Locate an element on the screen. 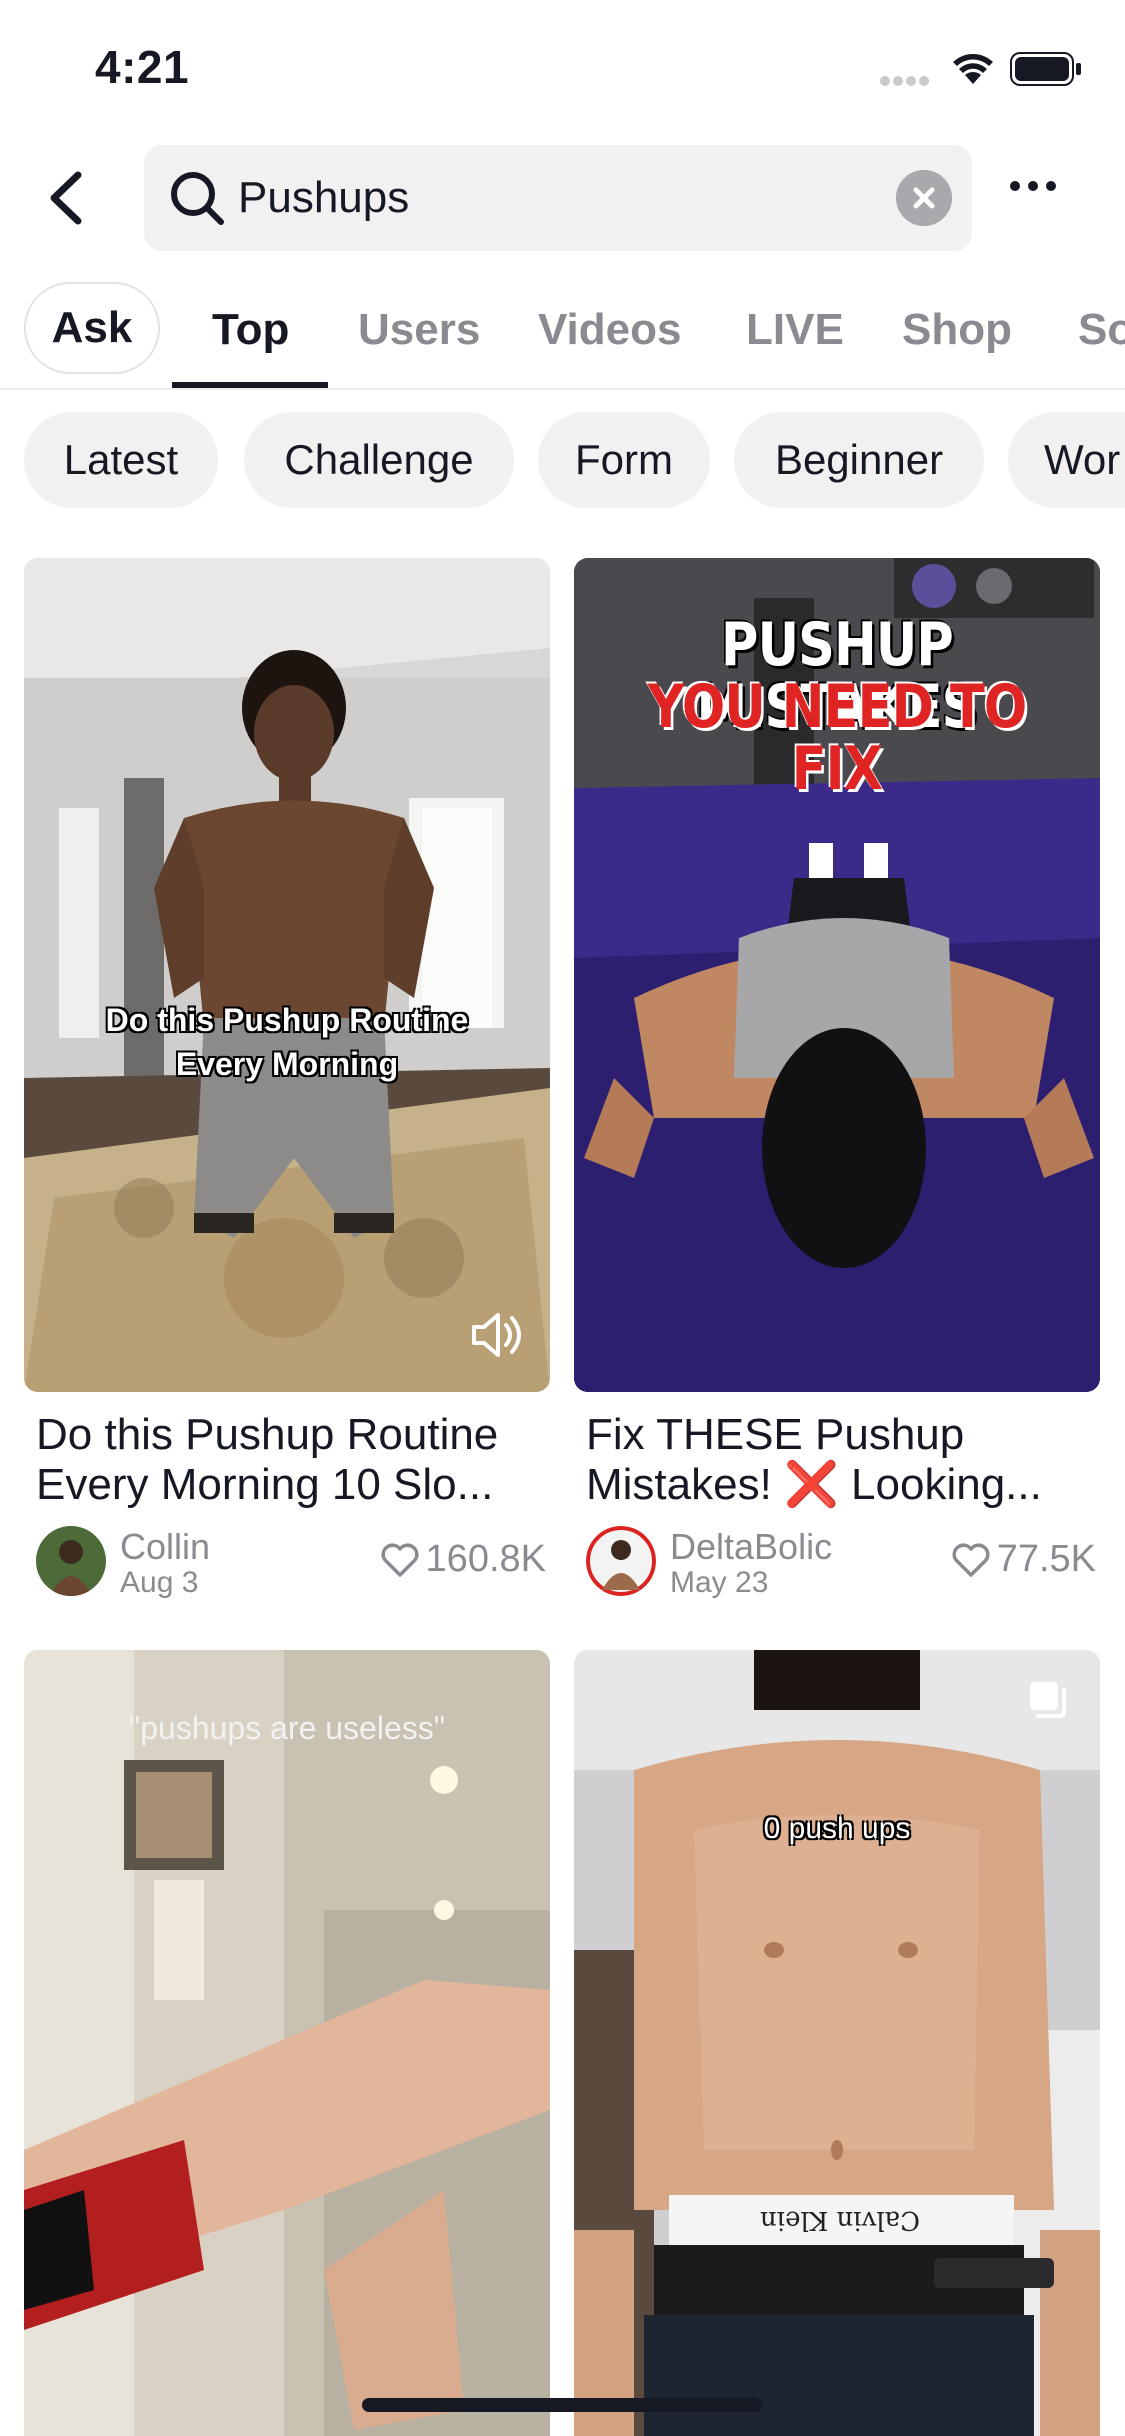  chip-challenge: Challenge is located at coordinates (379, 460).